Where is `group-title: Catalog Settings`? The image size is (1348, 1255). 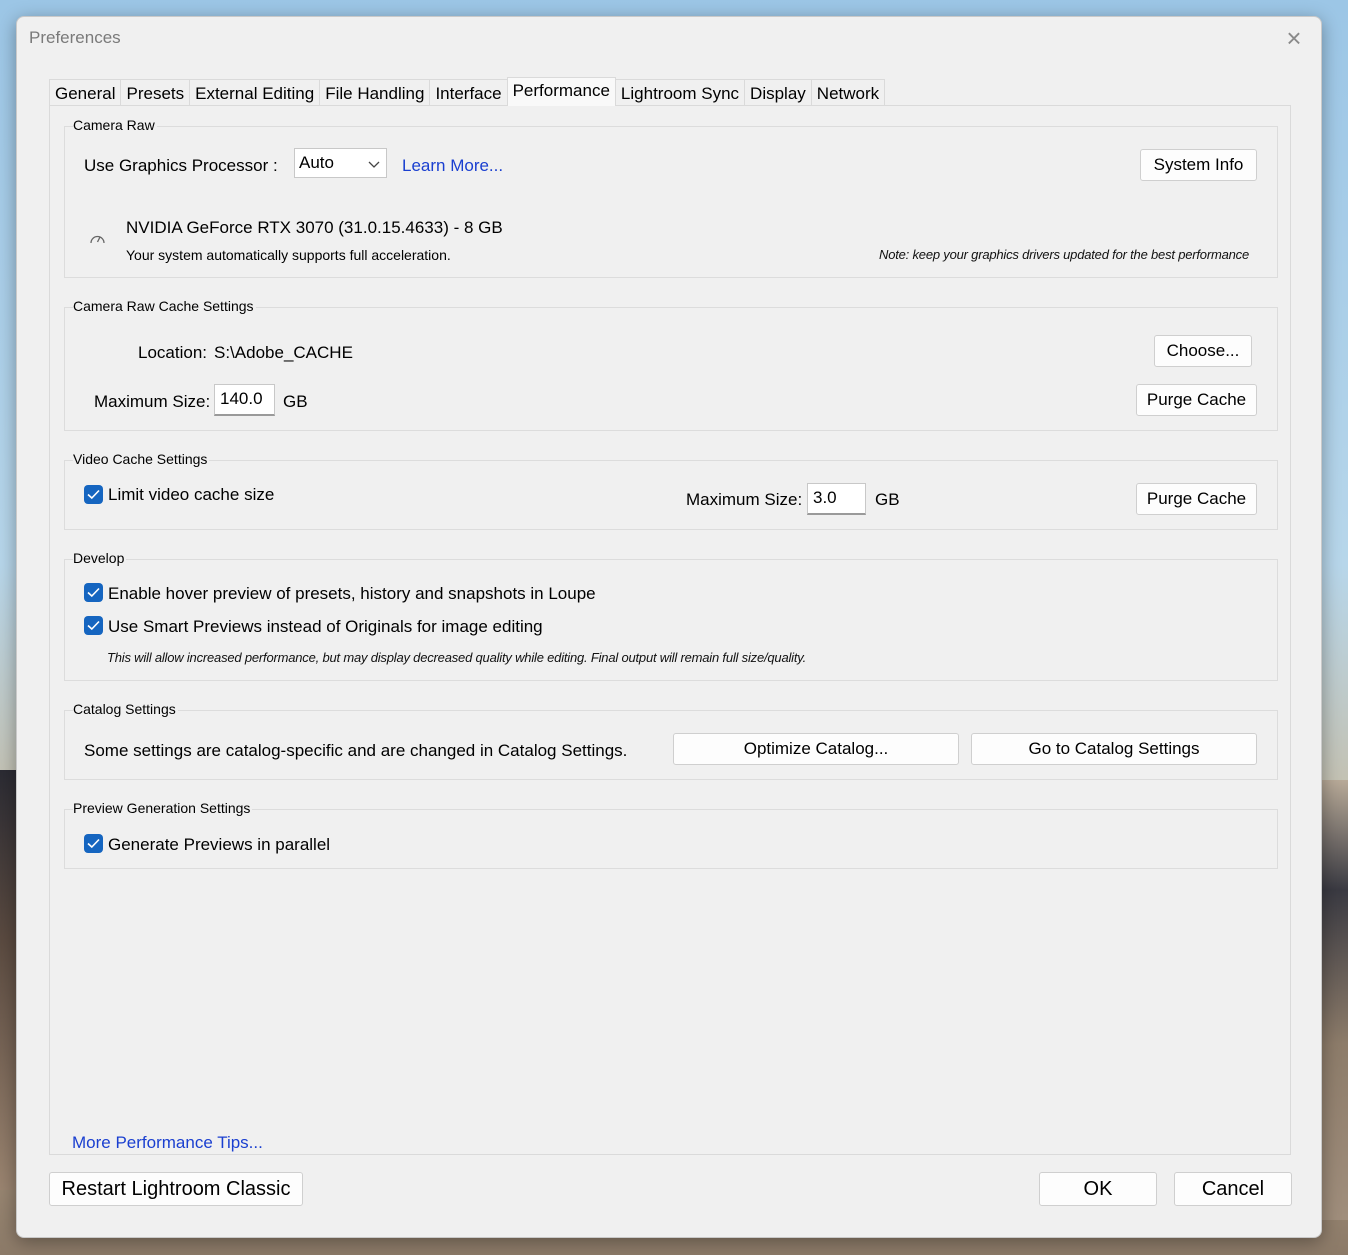 group-title: Catalog Settings is located at coordinates (125, 709).